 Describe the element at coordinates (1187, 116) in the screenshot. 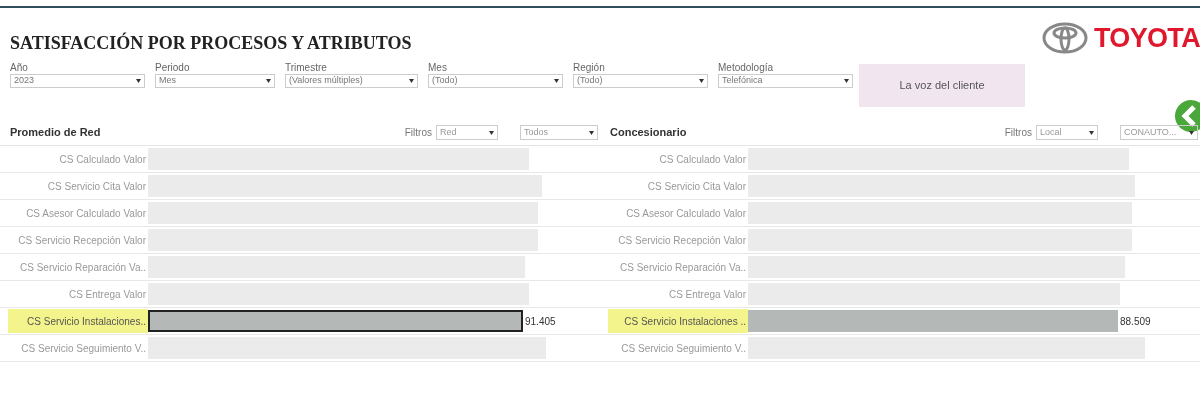

I see `back-button` at that location.